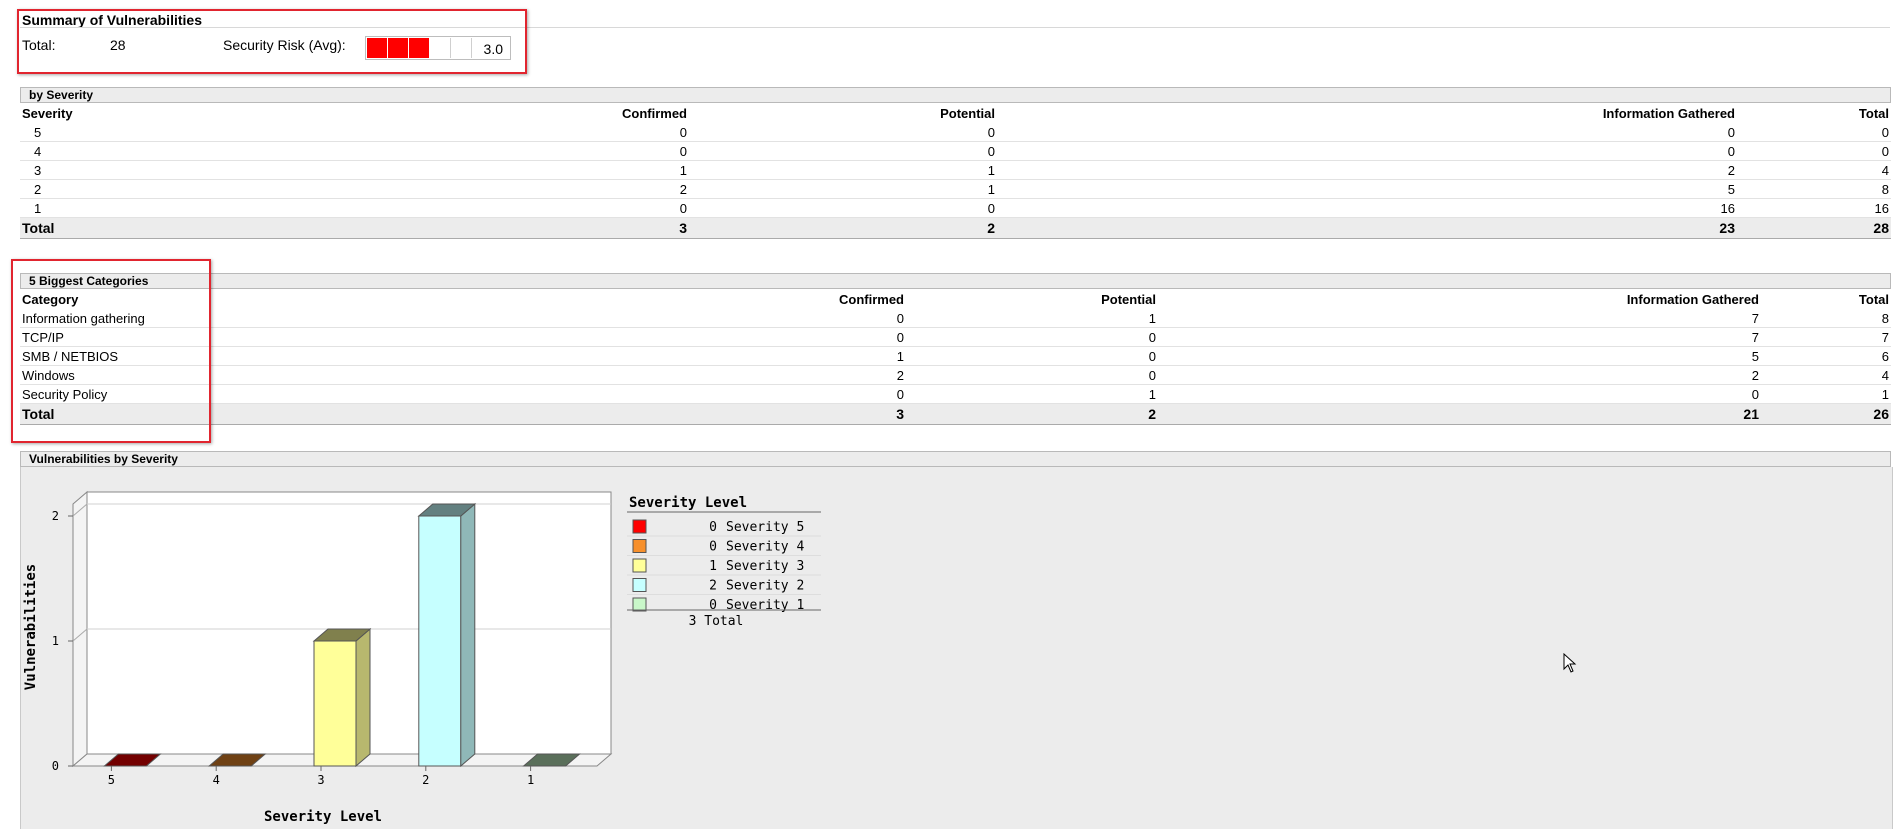 The height and width of the screenshot is (829, 1903). What do you see at coordinates (955, 459) in the screenshot?
I see `chart-section-header: Vulnerabilities by Severity` at bounding box center [955, 459].